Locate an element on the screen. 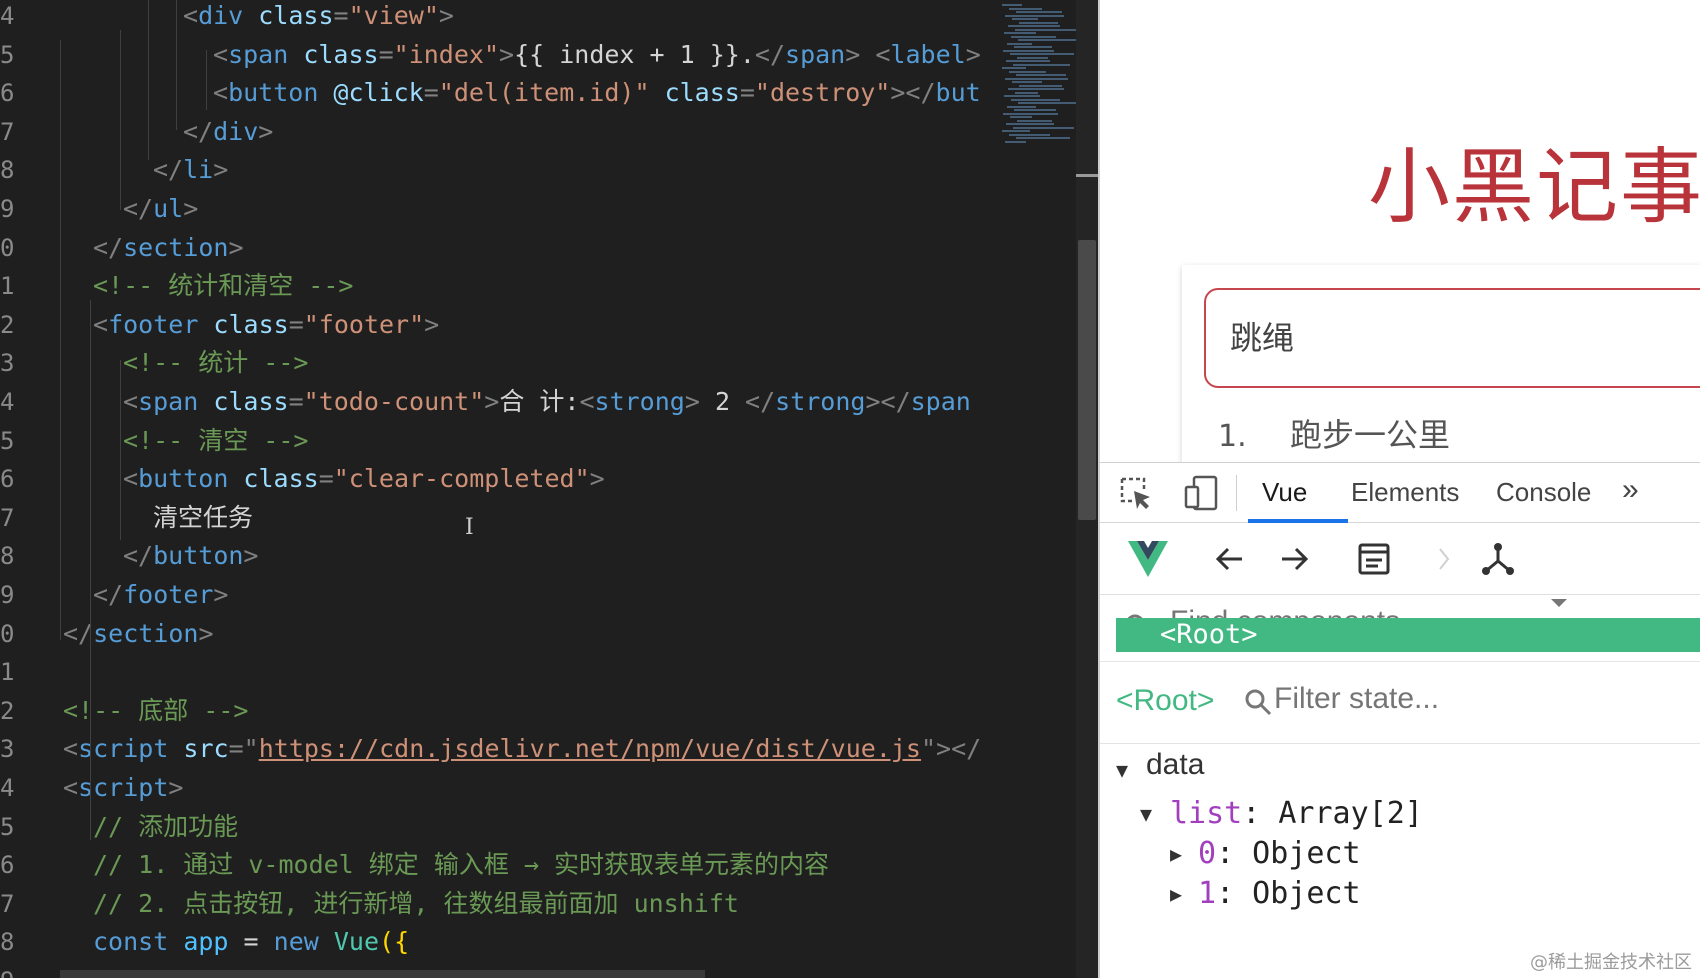 The width and height of the screenshot is (1700, 978). code-token: li is located at coordinates (198, 170).